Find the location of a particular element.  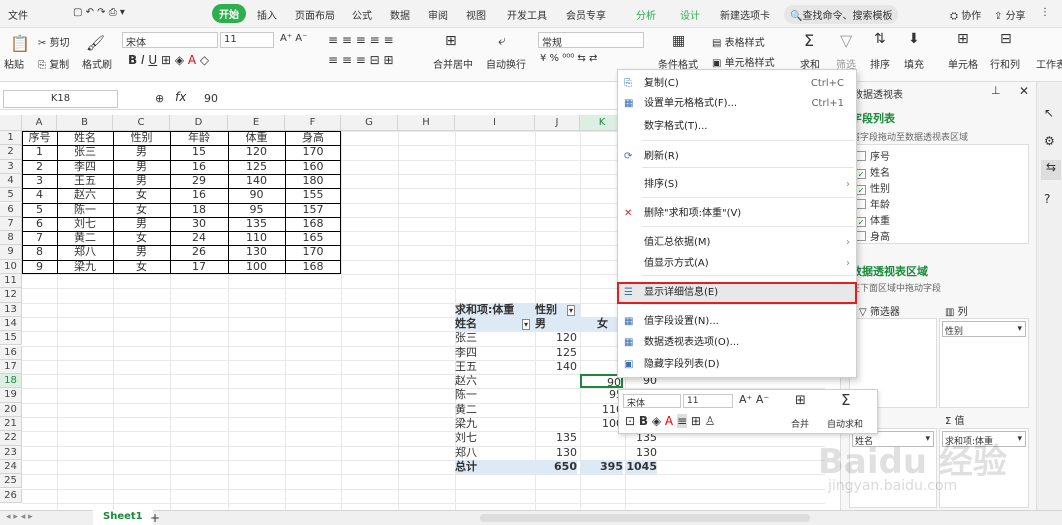

pivot-cell-male: 140 is located at coordinates (556, 367).